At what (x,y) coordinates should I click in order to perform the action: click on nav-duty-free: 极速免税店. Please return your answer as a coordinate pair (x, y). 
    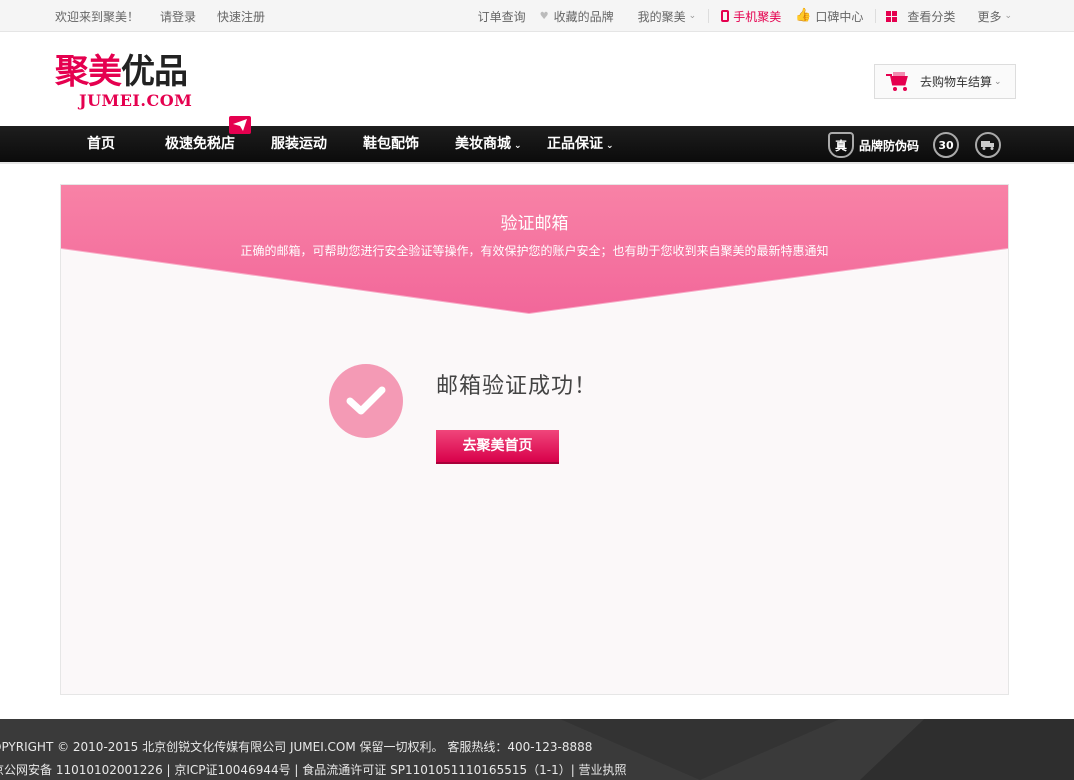
    Looking at the image, I should click on (200, 144).